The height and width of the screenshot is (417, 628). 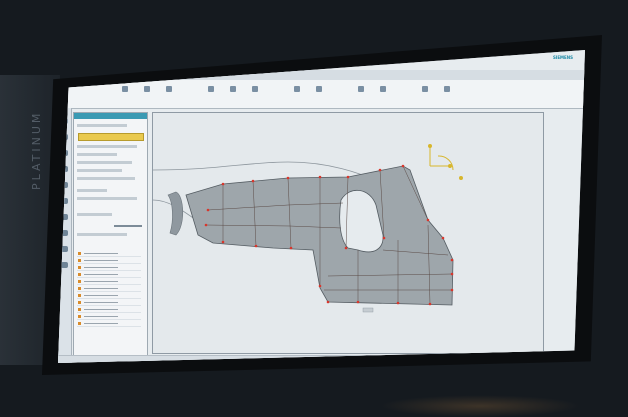 What do you see at coordinates (480, 406) in the screenshot?
I see `floor-light-reflection` at bounding box center [480, 406].